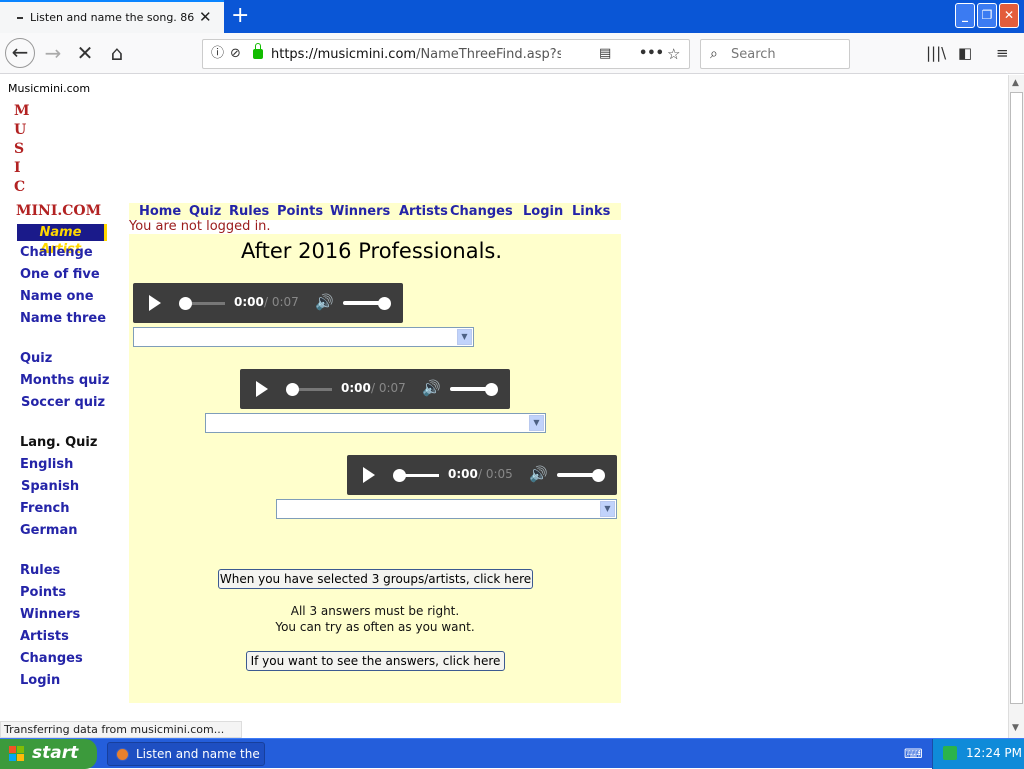  What do you see at coordinates (205, 211) in the screenshot?
I see `nav-link-quiz: Quiz` at bounding box center [205, 211].